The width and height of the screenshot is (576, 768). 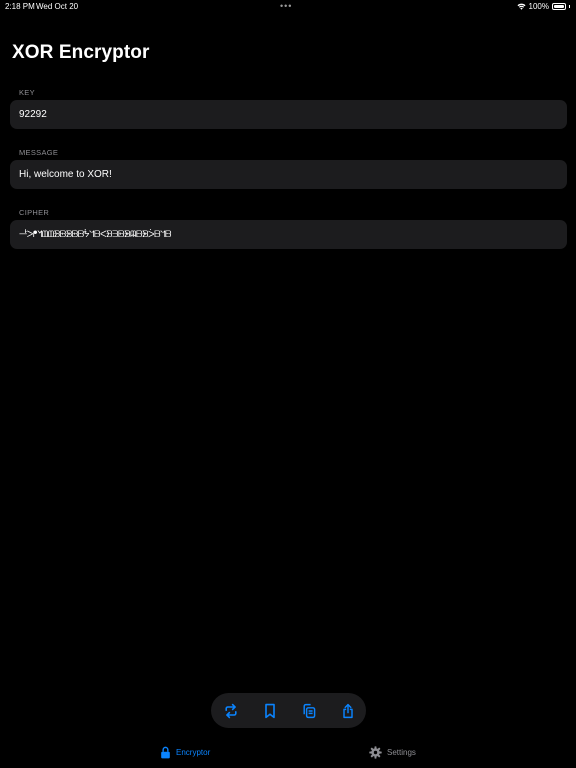 I want to click on copy-icon, so click(x=309, y=711).